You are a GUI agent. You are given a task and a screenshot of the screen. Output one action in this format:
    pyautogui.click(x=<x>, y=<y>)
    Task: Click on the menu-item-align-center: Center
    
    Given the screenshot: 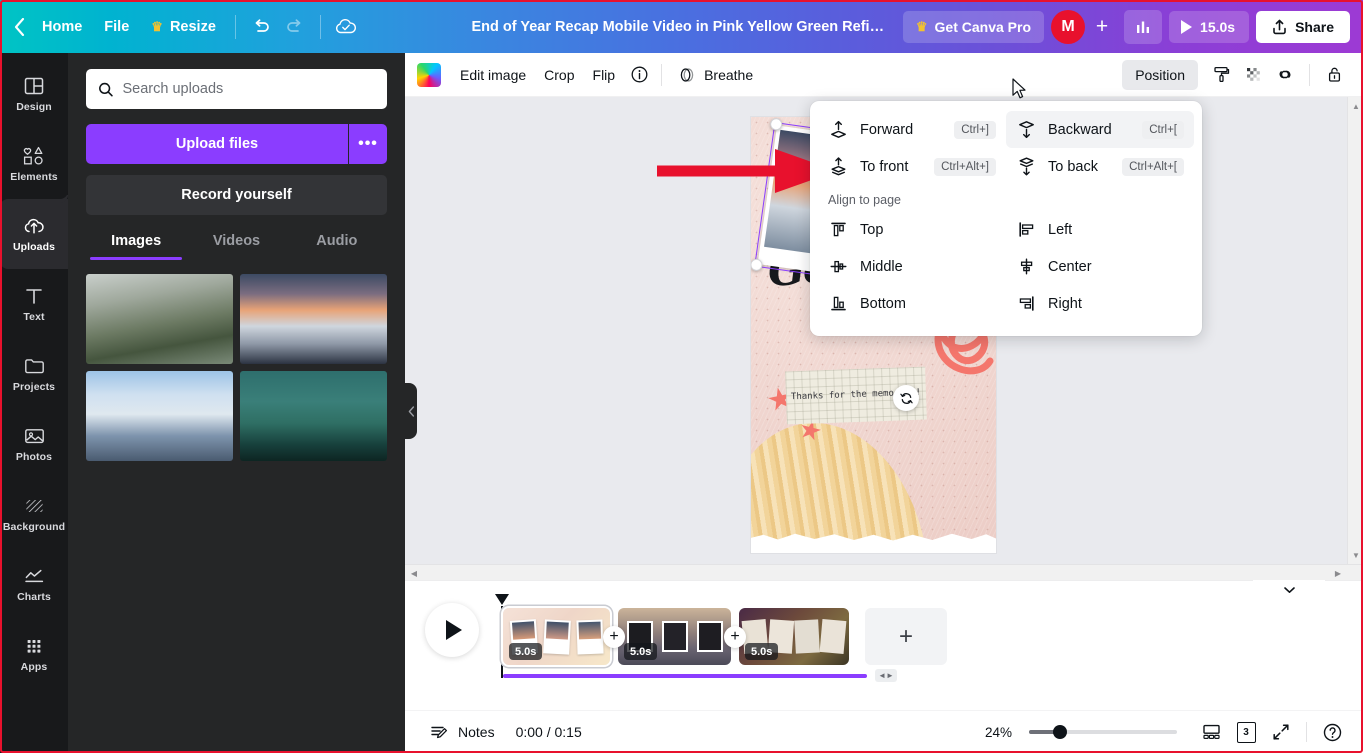 What is the action you would take?
    pyautogui.click(x=1100, y=266)
    